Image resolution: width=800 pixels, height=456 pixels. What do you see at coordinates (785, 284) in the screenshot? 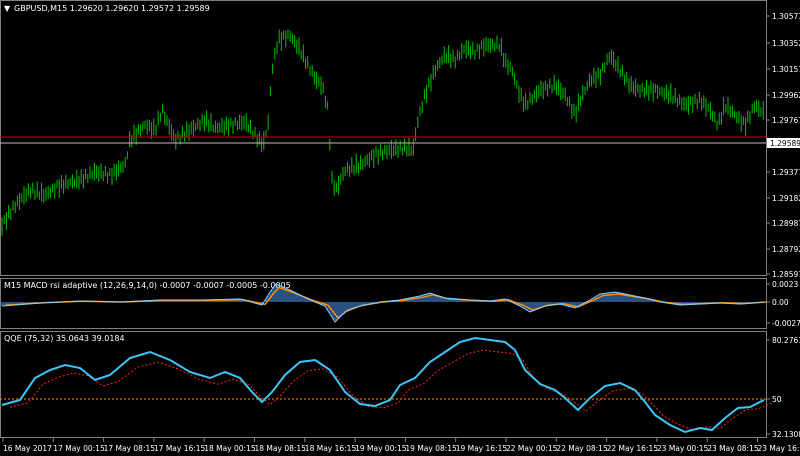
I see `macd-y-tick-label: 0.0023` at bounding box center [785, 284].